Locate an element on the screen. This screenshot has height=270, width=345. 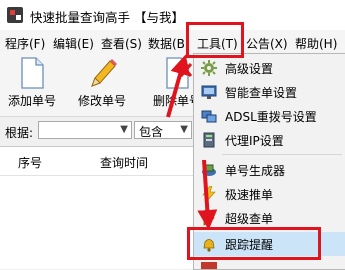
add-order-button: 添加单号 is located at coordinates (32, 83).